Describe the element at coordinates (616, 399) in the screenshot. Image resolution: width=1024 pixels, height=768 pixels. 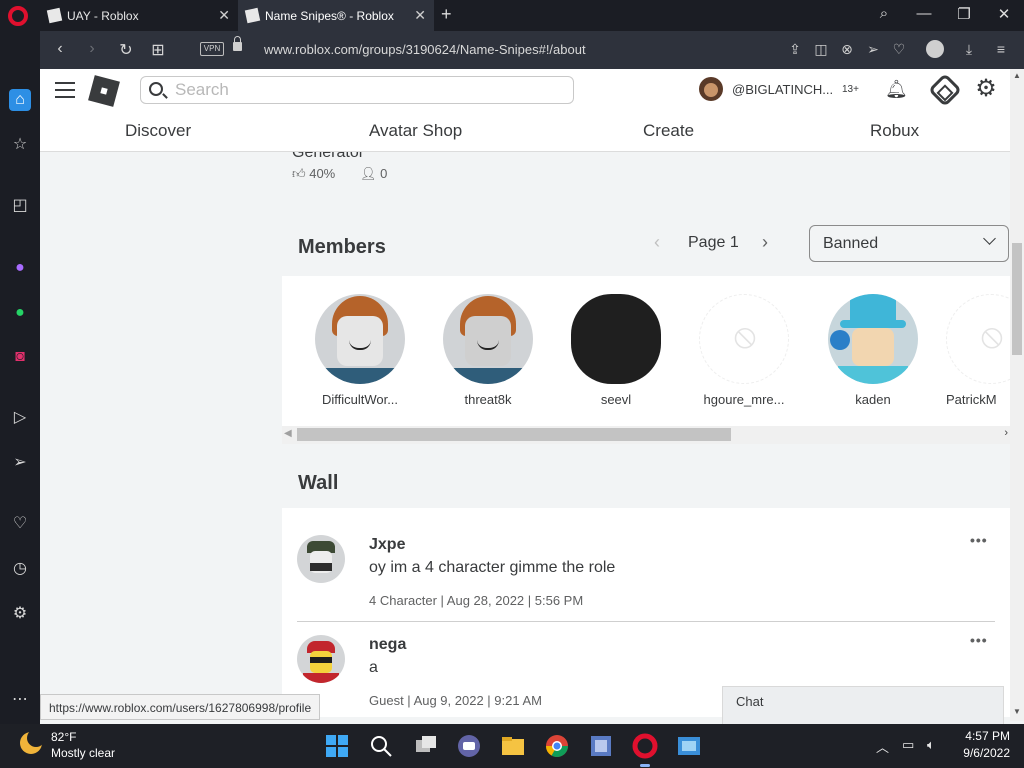
I see `member-name: seevl` at that location.